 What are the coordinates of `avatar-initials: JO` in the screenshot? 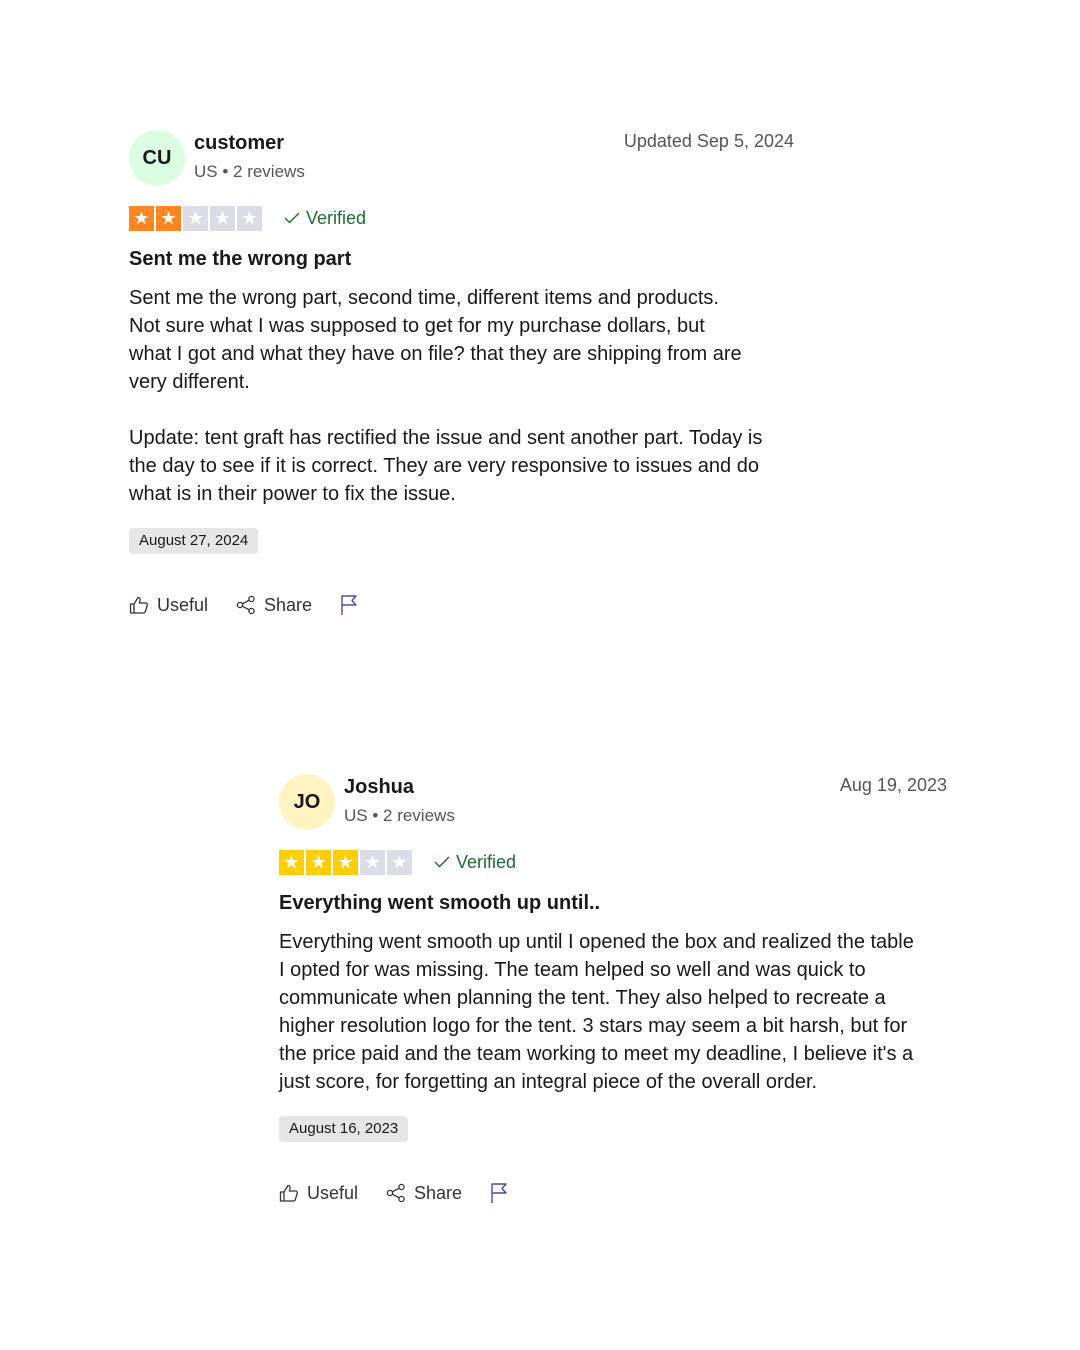 It's located at (307, 801).